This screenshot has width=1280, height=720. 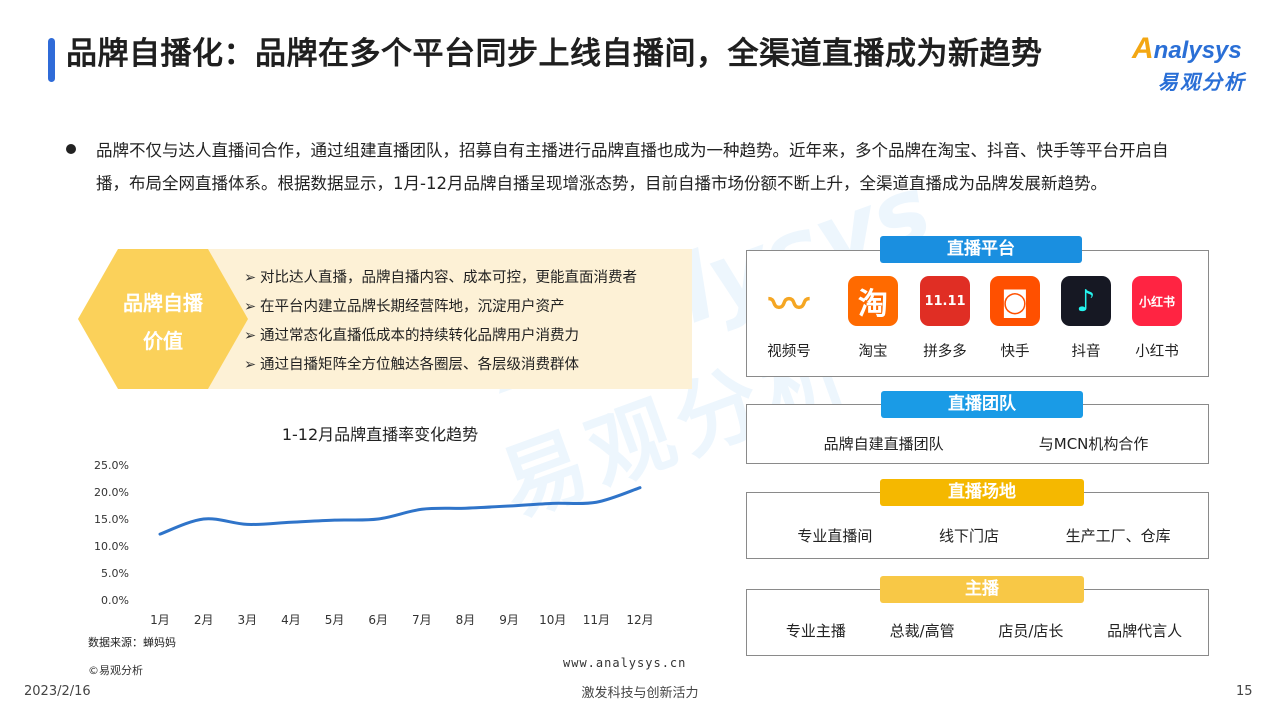 I want to click on y-tick-label: 0.0%, so click(x=115, y=600).